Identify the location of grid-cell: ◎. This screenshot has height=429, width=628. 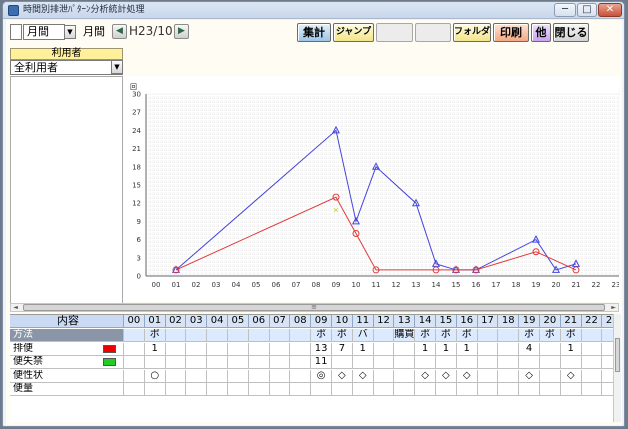
(321, 376).